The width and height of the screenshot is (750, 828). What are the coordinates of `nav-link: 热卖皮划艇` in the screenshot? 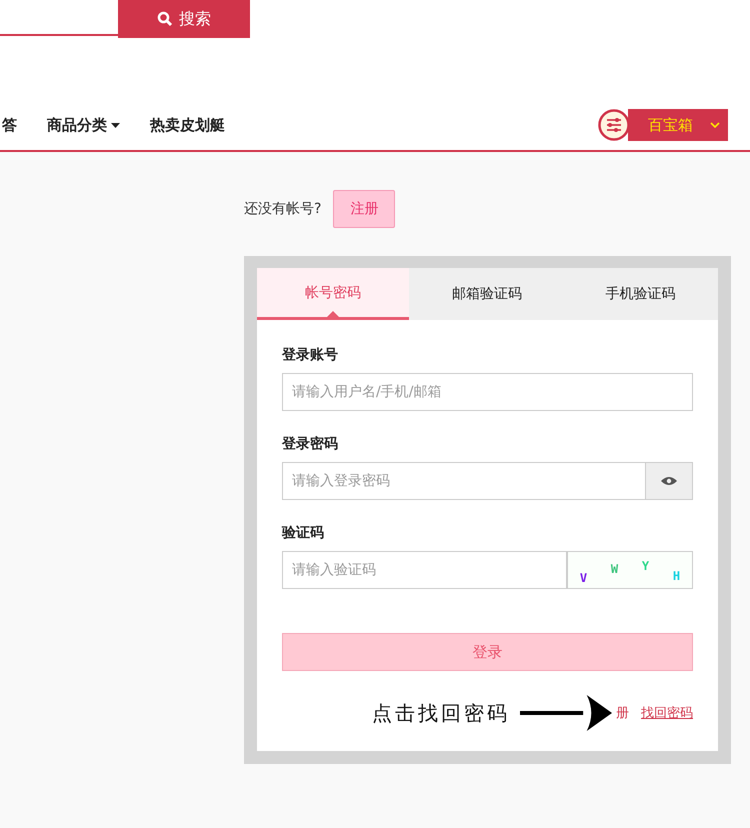 It's located at (187, 125).